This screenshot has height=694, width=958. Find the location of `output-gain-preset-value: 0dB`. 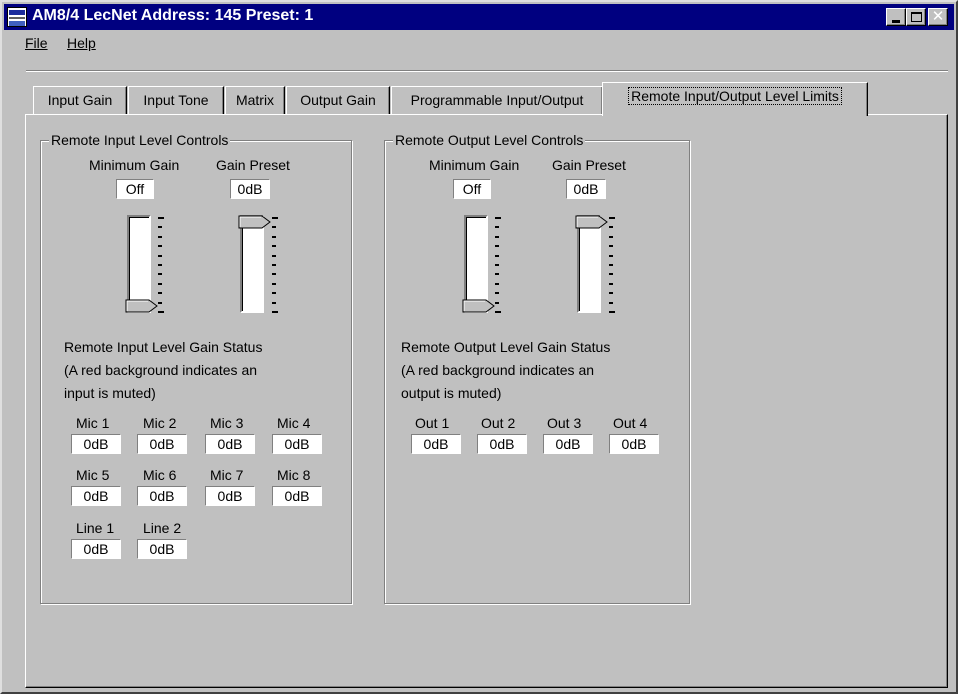

output-gain-preset-value: 0dB is located at coordinates (586, 189).